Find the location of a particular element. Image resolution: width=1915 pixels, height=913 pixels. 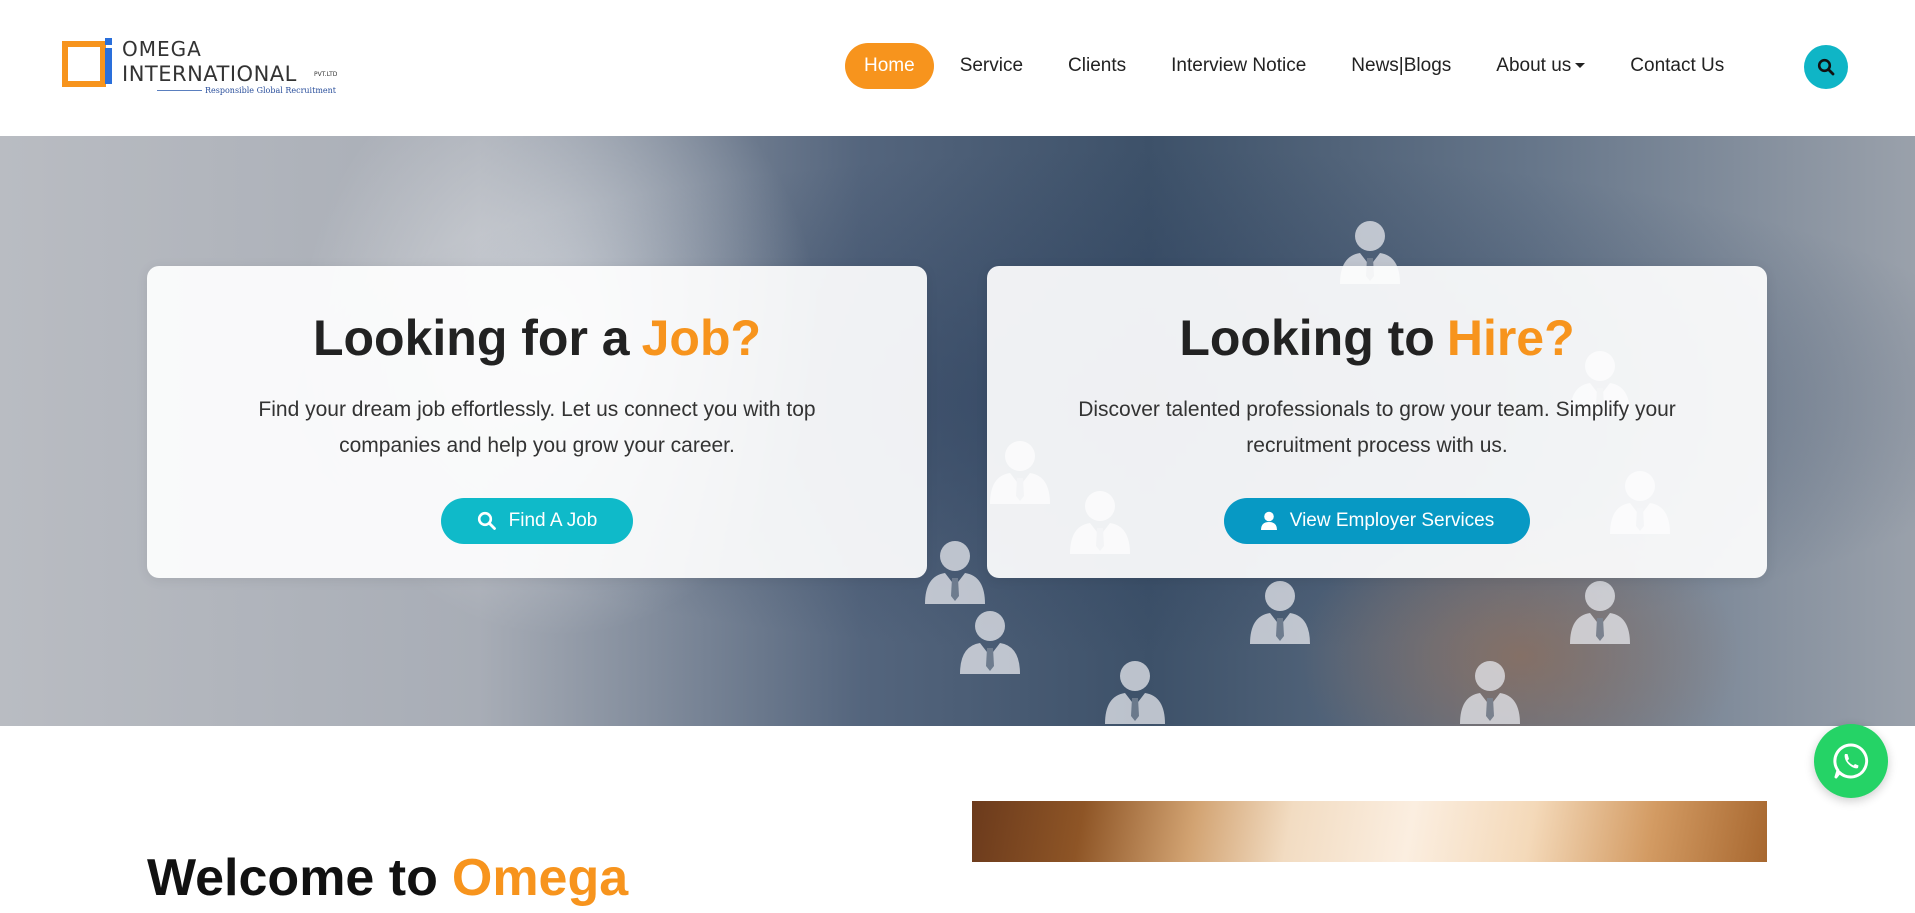

user-icon is located at coordinates (1268, 520).